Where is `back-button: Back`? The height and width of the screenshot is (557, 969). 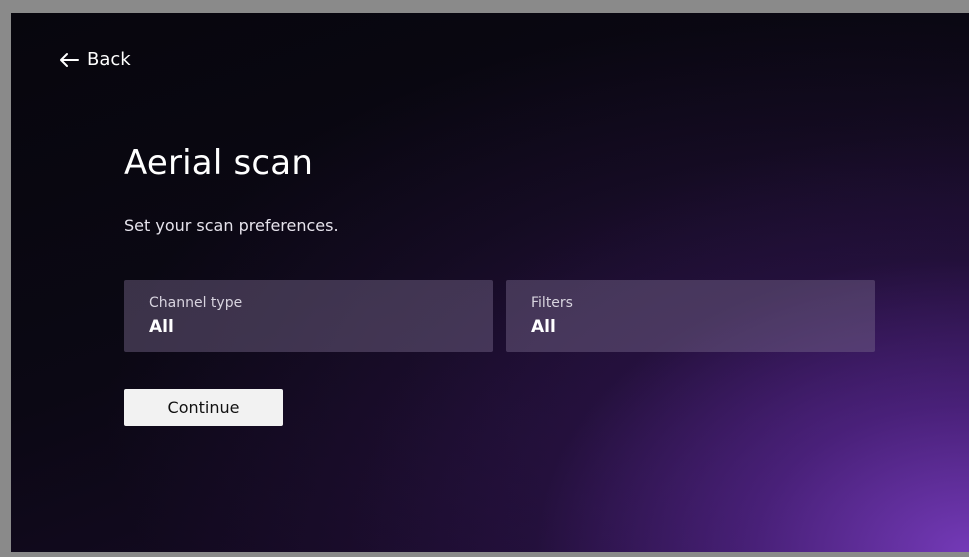 back-button: Back is located at coordinates (95, 59).